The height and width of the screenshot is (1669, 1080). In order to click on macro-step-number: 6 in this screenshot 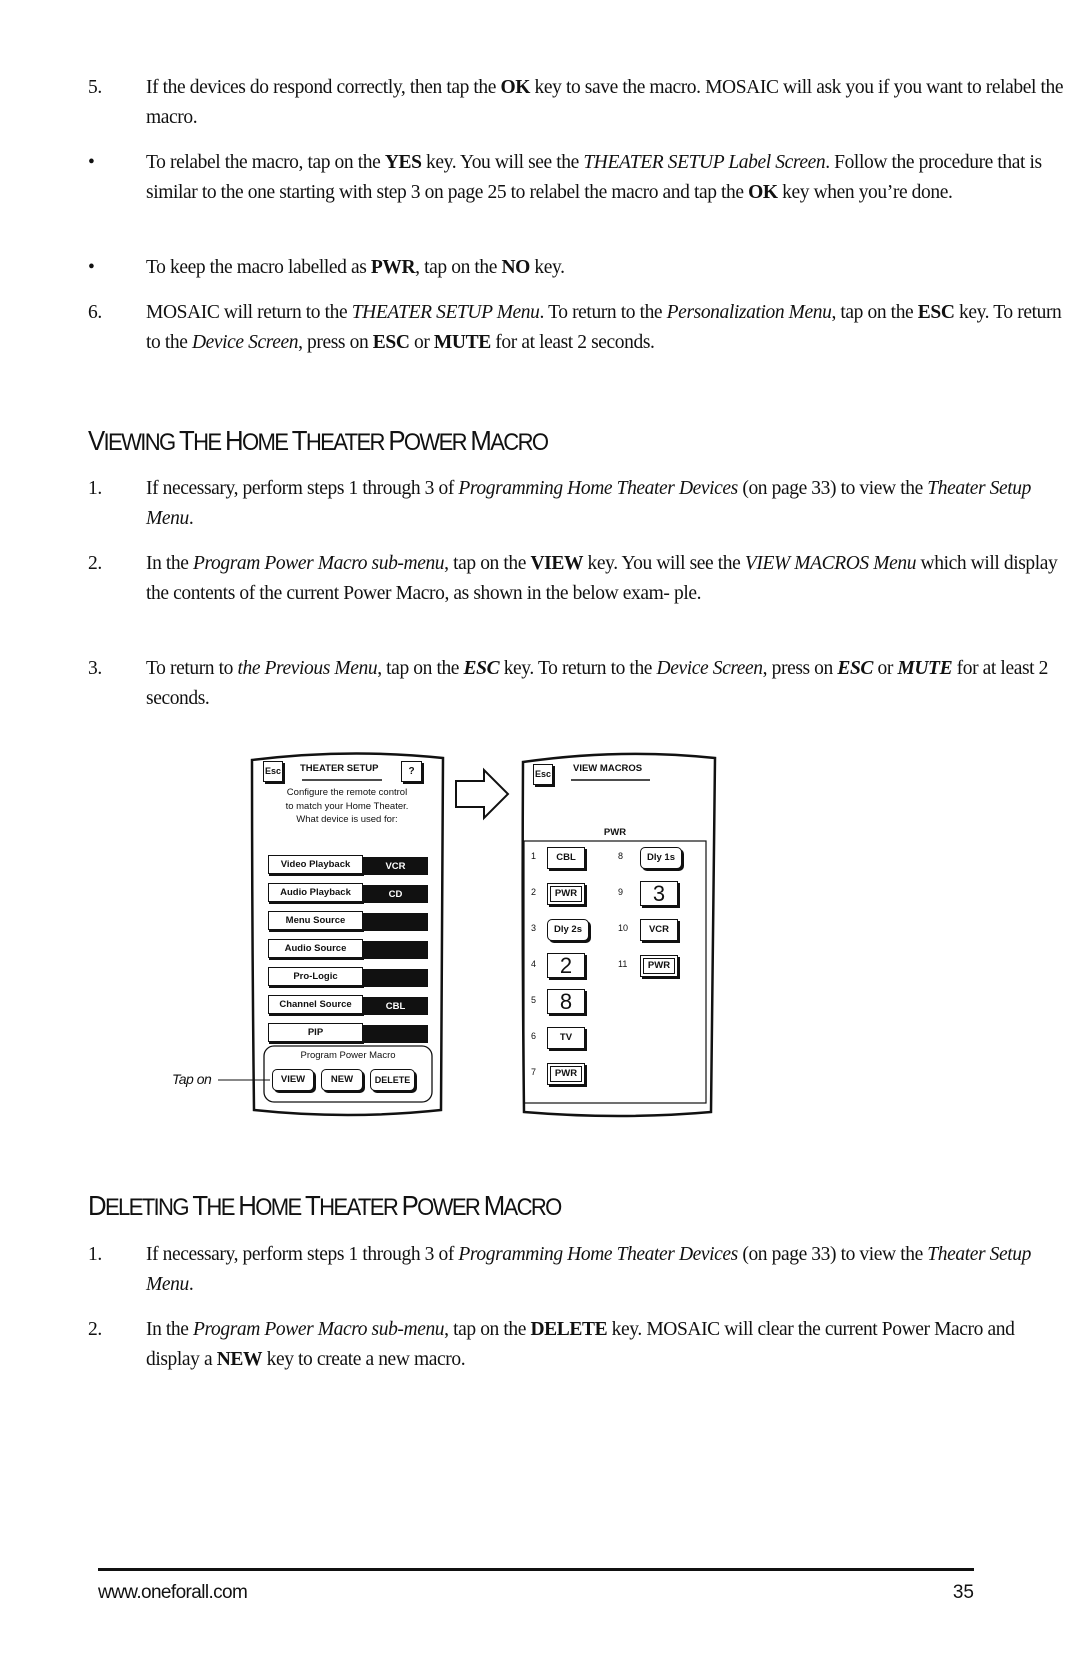, I will do `click(534, 1036)`.